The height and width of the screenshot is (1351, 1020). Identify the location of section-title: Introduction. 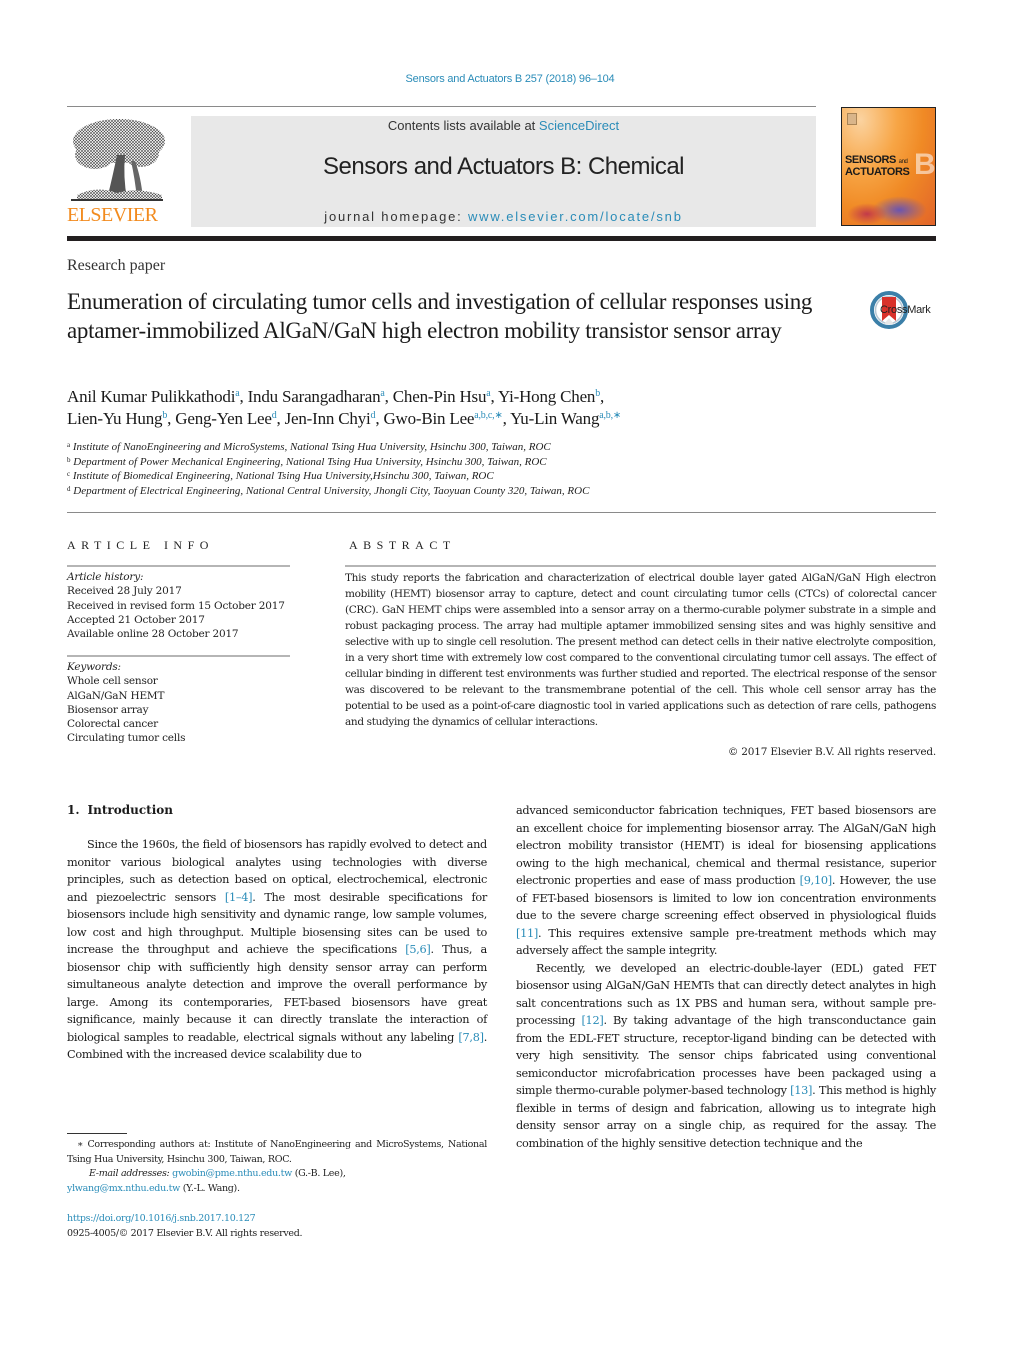
(130, 810).